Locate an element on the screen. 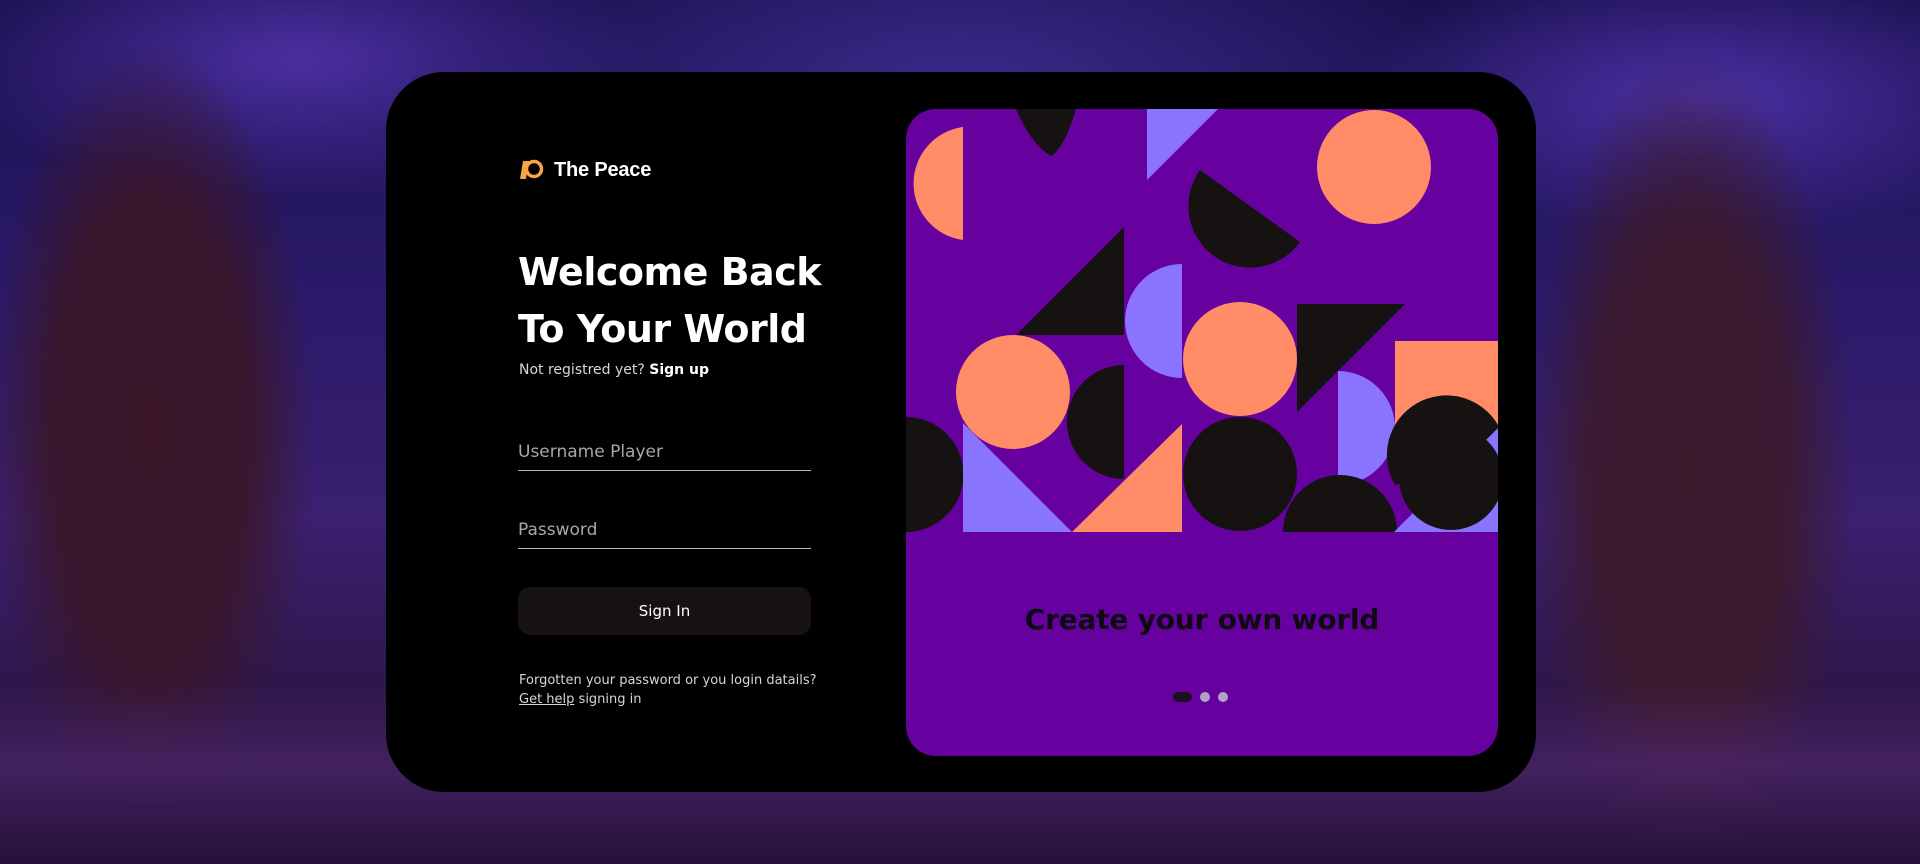  sign-in-button: Sign In is located at coordinates (664, 611).